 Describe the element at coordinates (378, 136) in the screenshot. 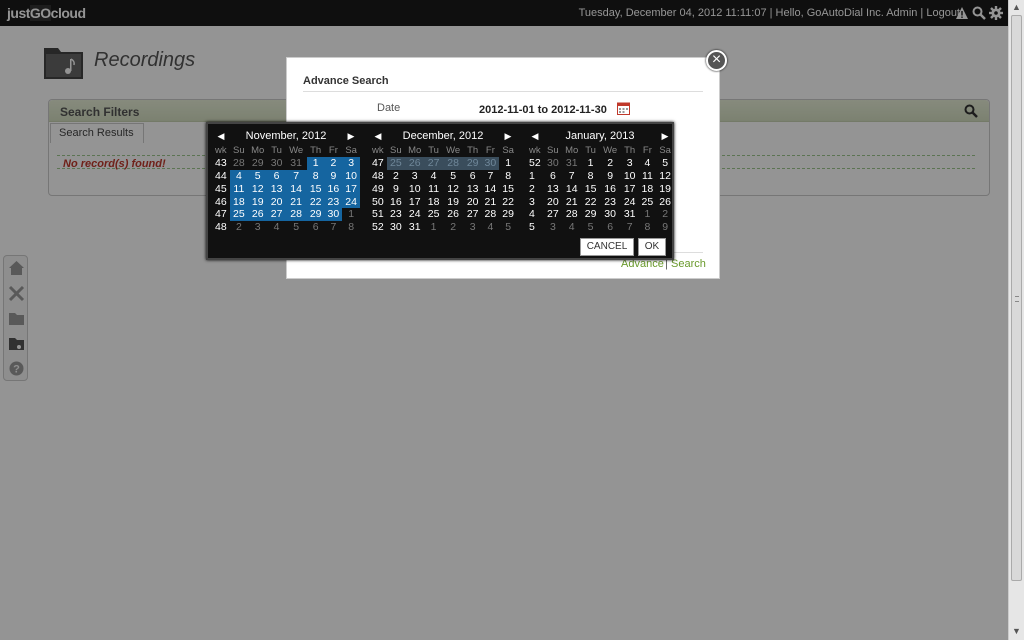

I see `prev-month-icon: ◀` at that location.